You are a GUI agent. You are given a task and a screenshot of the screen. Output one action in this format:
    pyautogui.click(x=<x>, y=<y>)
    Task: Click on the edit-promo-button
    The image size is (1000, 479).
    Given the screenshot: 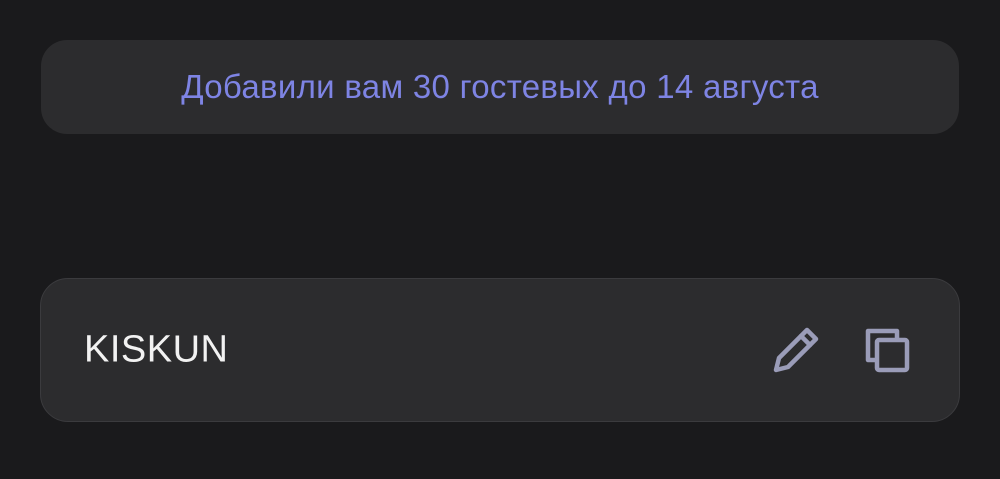 What is the action you would take?
    pyautogui.click(x=796, y=350)
    